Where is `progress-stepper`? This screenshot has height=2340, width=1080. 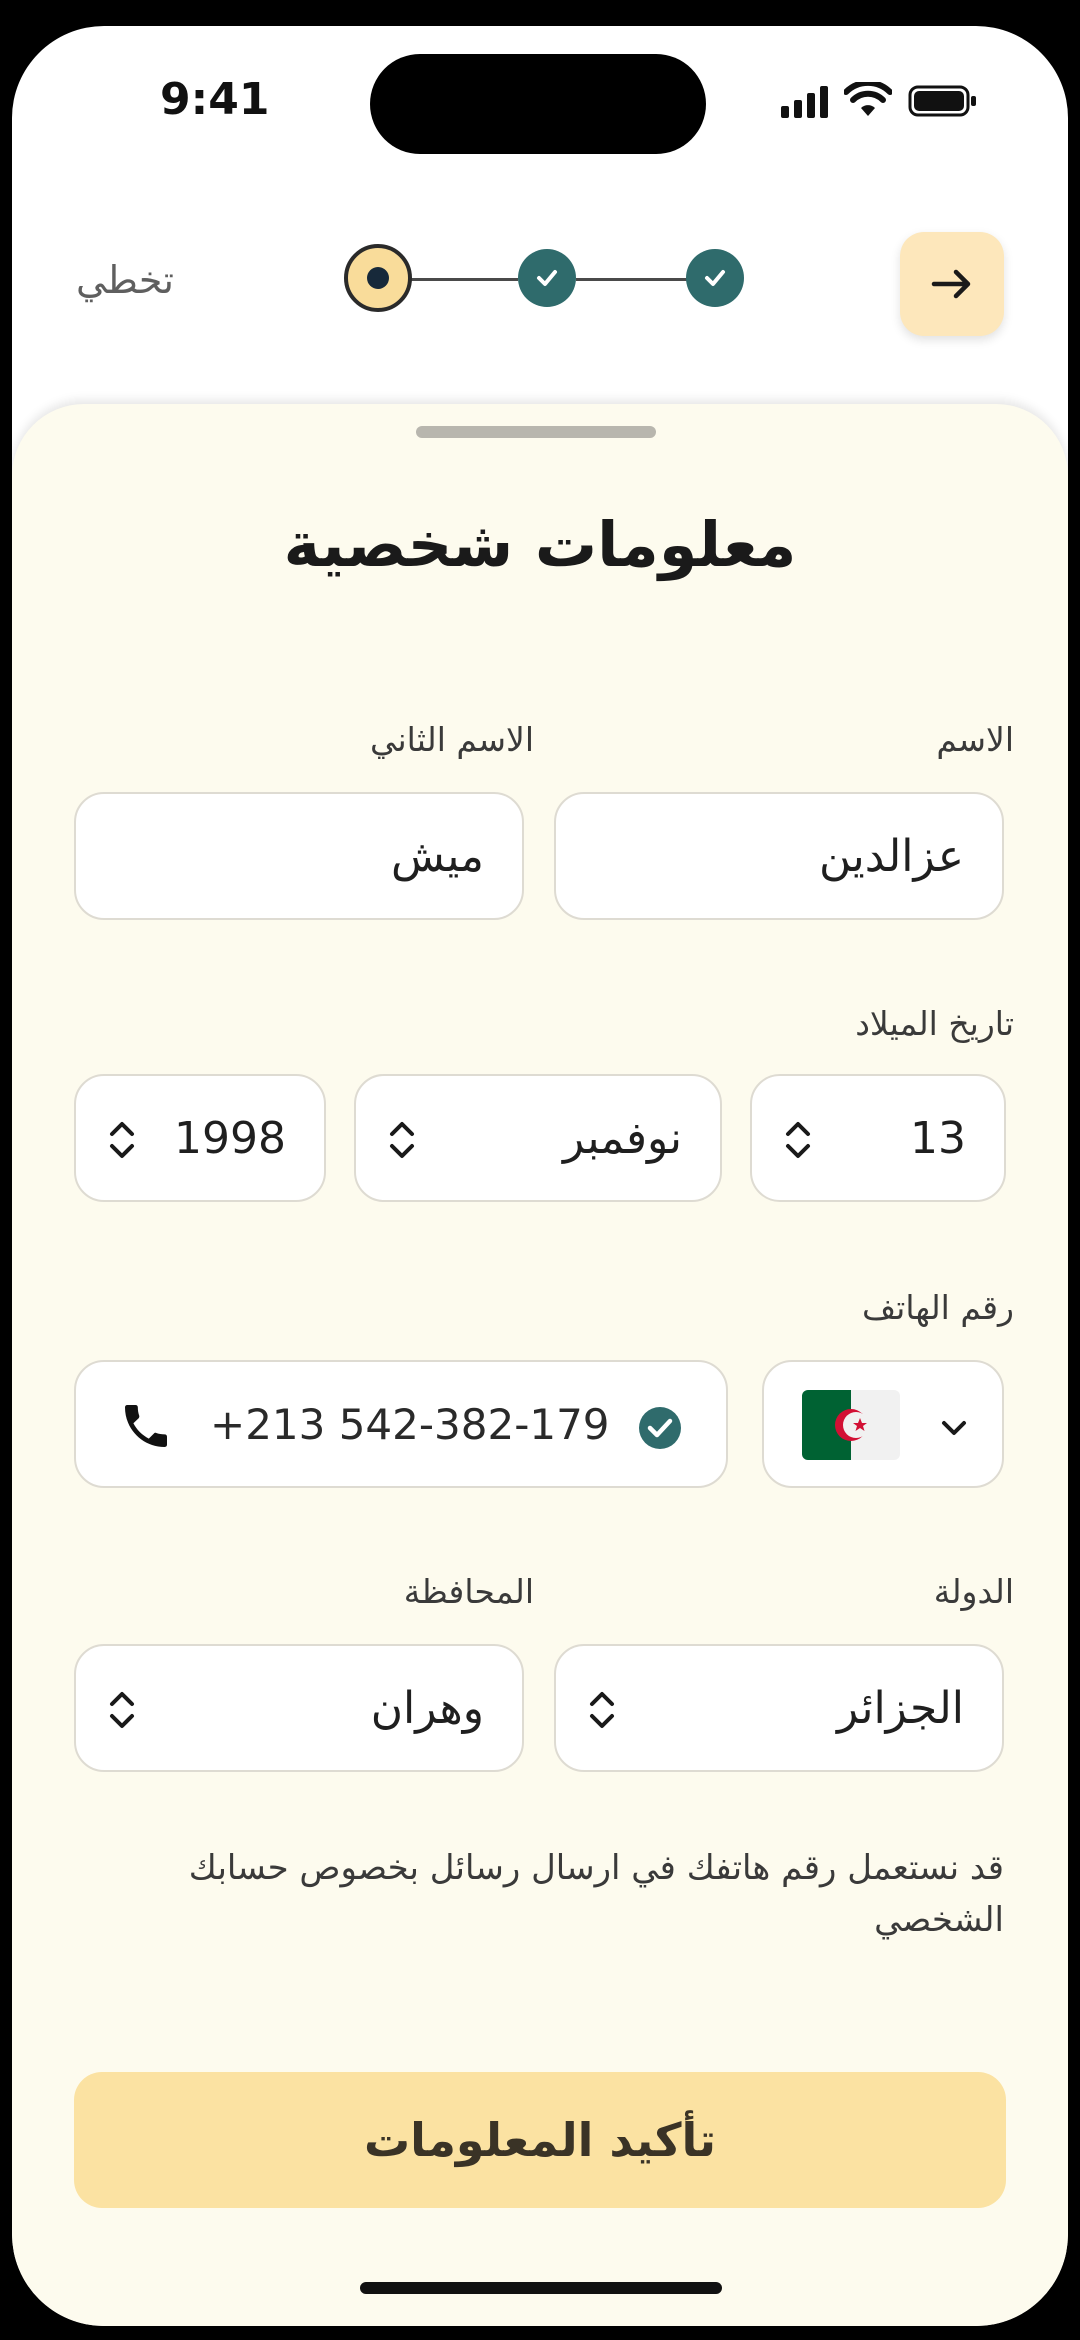
progress-stepper is located at coordinates (549, 279).